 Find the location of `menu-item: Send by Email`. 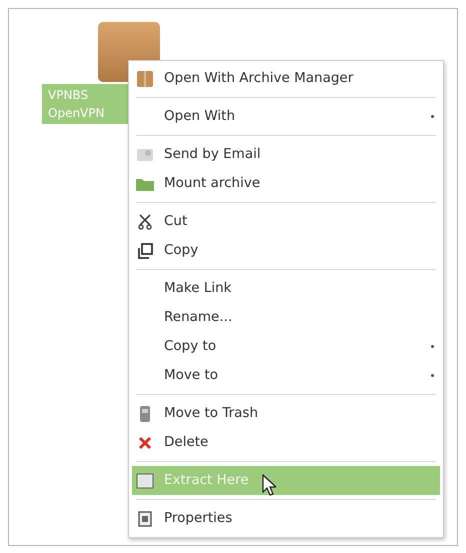

menu-item: Send by Email is located at coordinates (286, 154).